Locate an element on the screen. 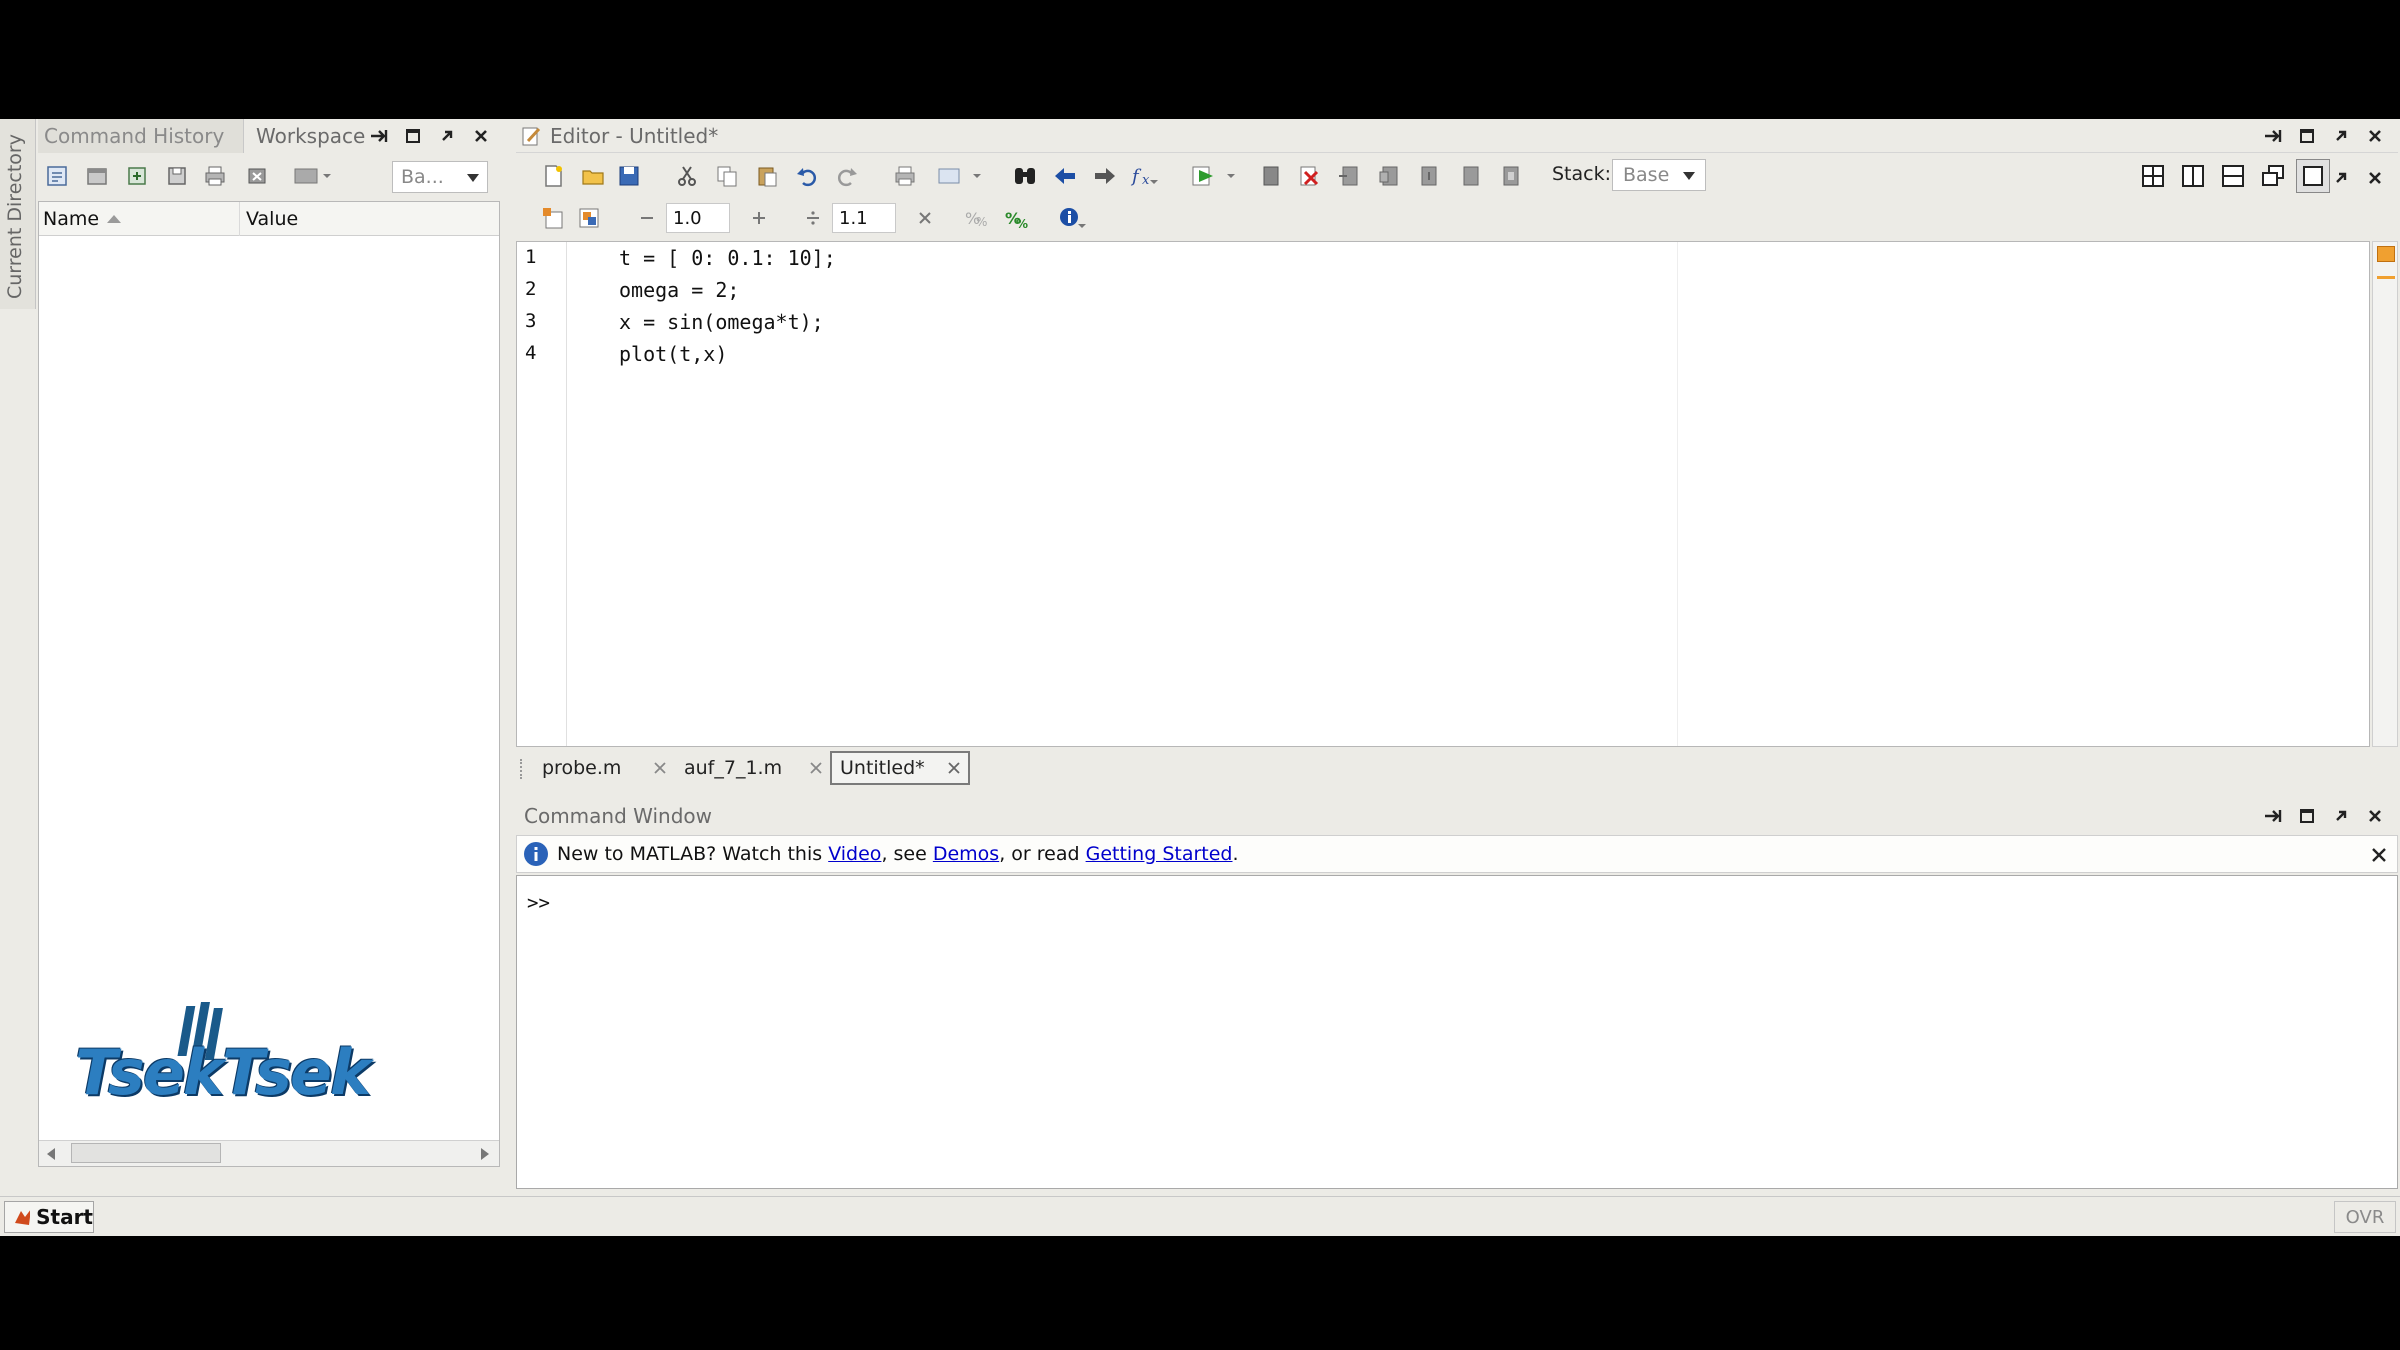 The image size is (2400, 1350). command-window-titlebar: Command Window is located at coordinates (1457, 816).